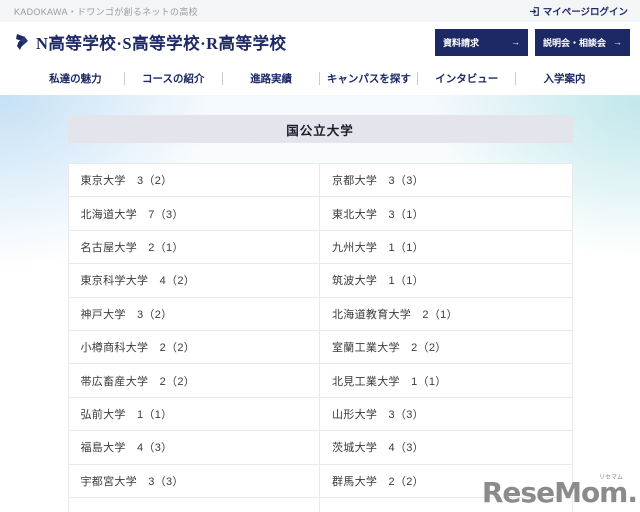 Image resolution: width=640 pixels, height=512 pixels. I want to click on main-nav-inner: 私達の魅力 コースの紹介 進路実績 キャンパスを探す インタビュー 入学案内, so click(320, 78).